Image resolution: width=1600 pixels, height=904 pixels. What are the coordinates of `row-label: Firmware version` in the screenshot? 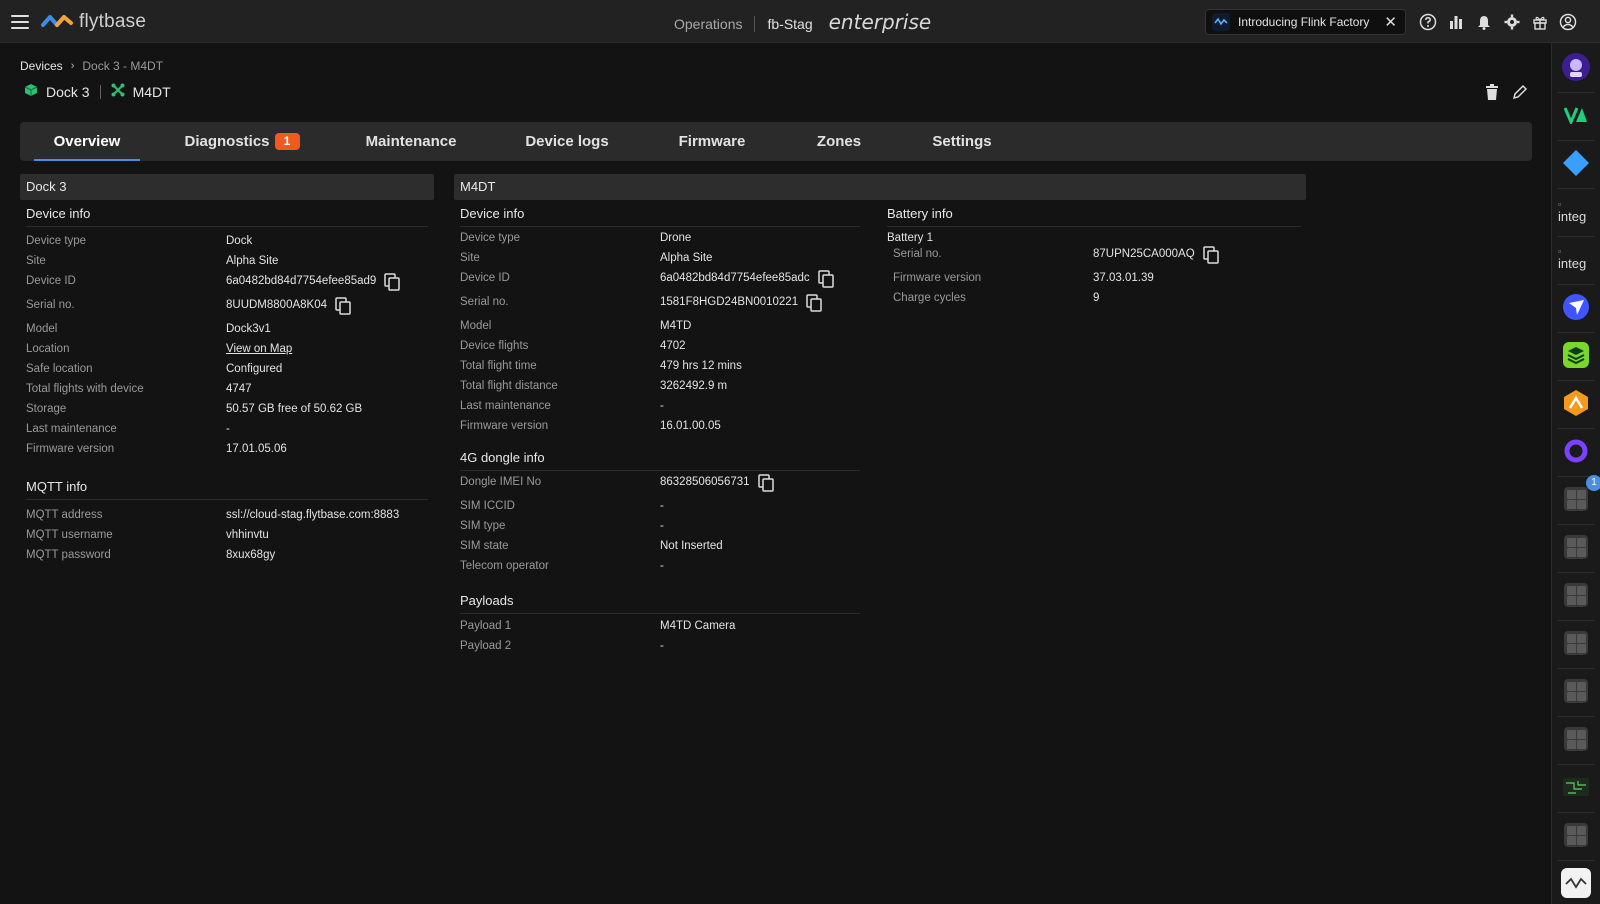 It's located at (504, 426).